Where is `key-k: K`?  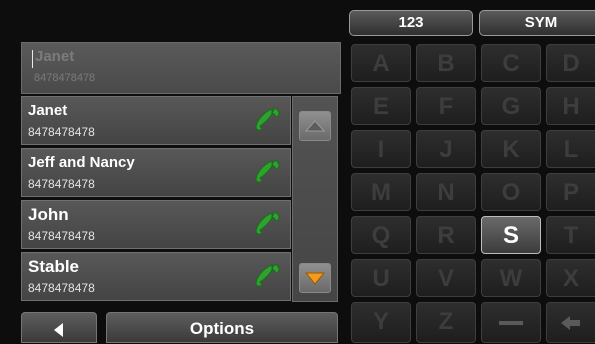 key-k: K is located at coordinates (511, 149).